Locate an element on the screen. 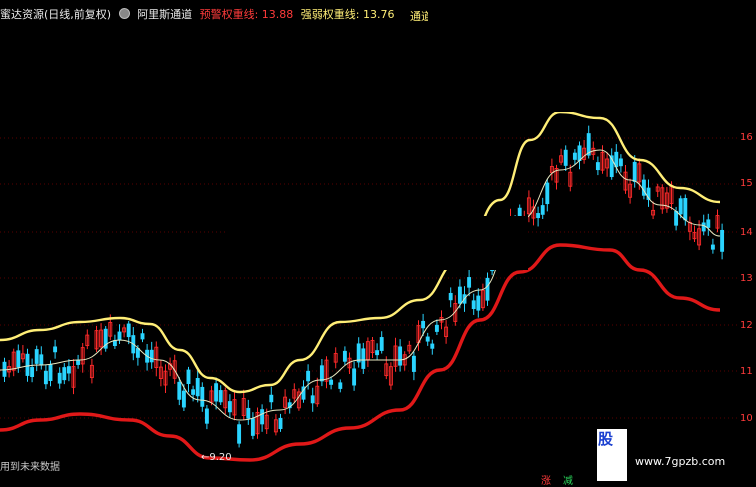 The image size is (756, 487). axis-label-16: 16 is located at coordinates (746, 137).